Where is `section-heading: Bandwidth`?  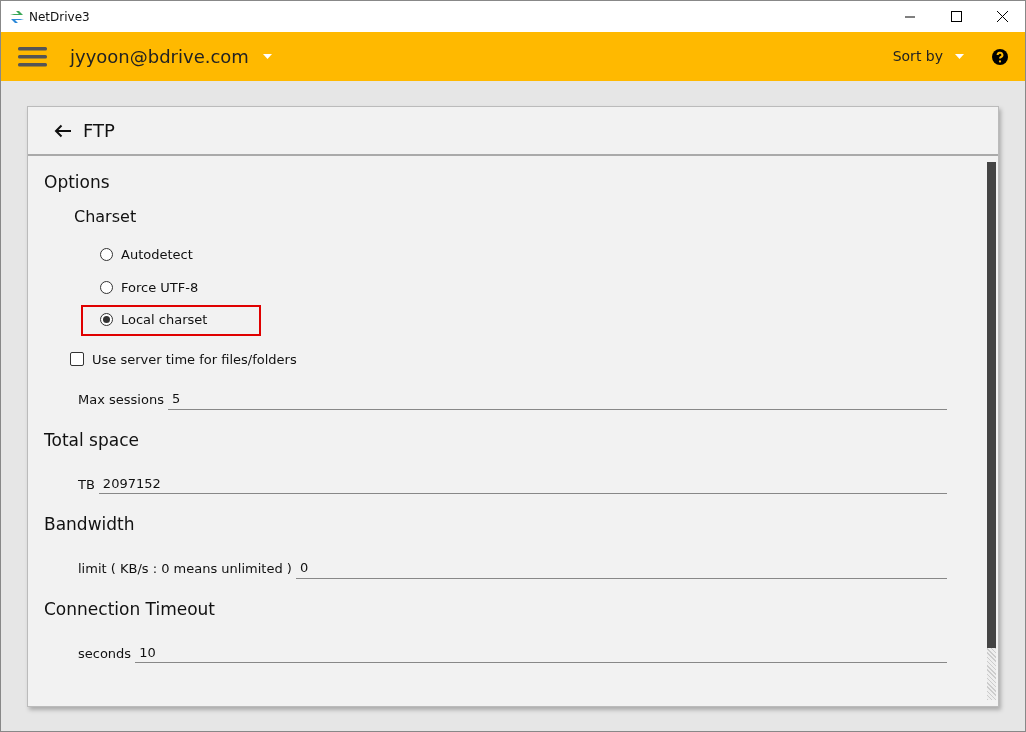 section-heading: Bandwidth is located at coordinates (90, 524).